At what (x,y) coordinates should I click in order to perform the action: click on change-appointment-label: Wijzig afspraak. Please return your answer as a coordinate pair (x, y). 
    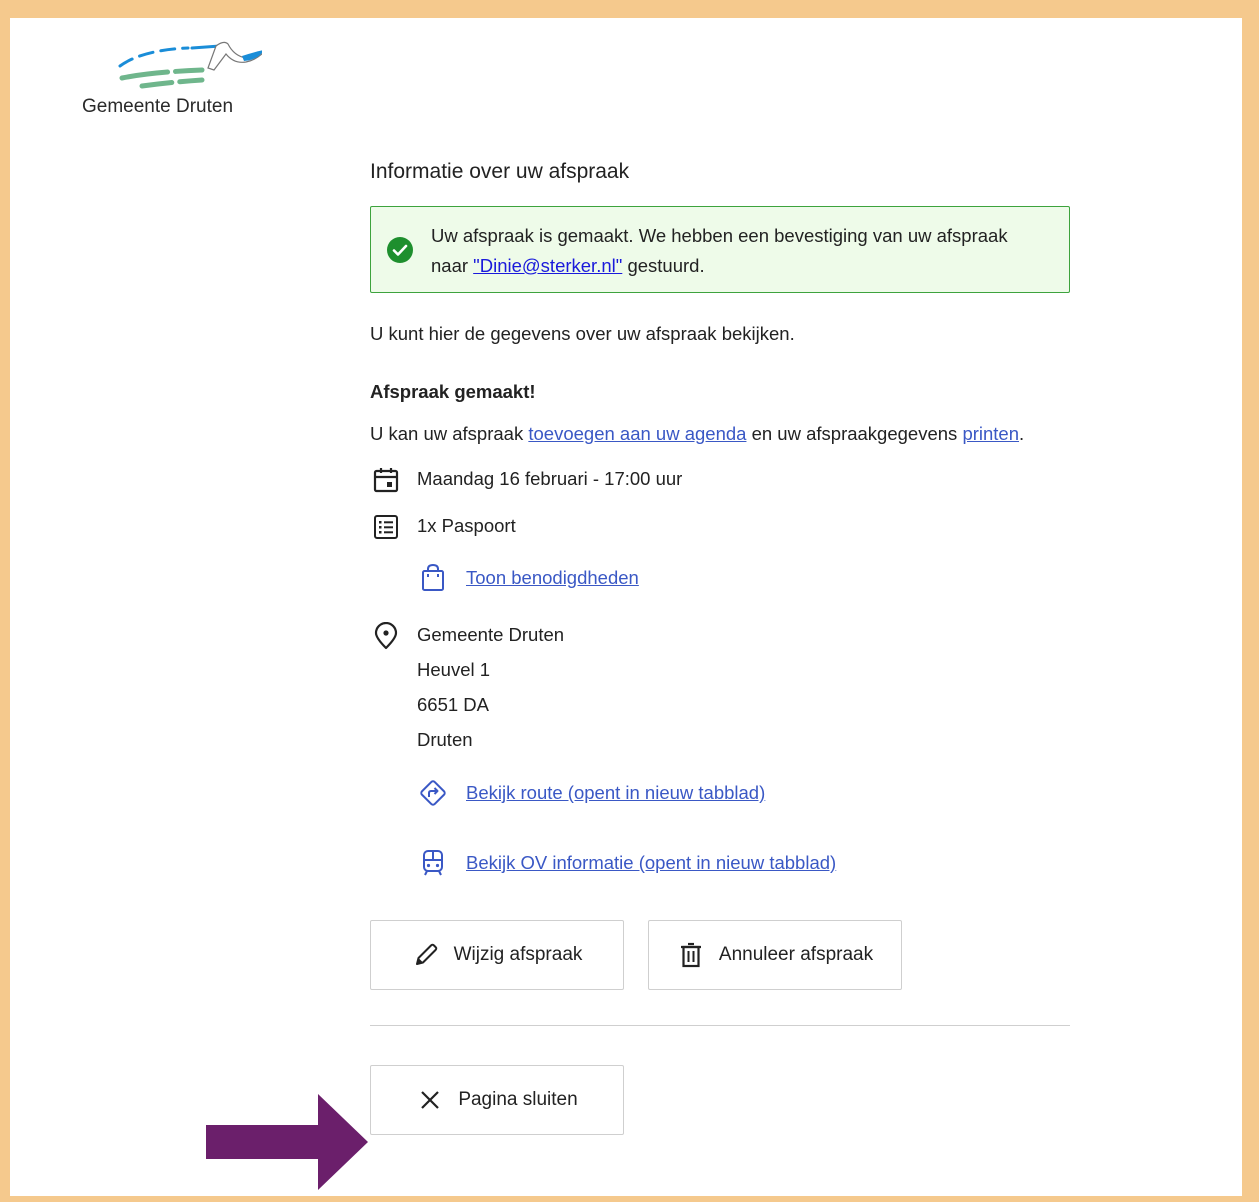
    Looking at the image, I should click on (518, 954).